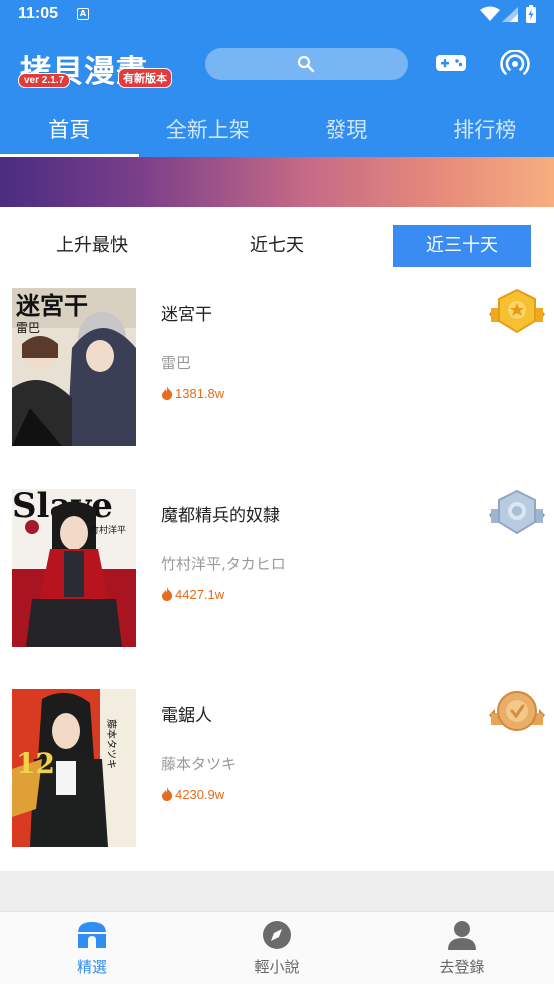  I want to click on tab-home: 首頁, so click(69, 128).